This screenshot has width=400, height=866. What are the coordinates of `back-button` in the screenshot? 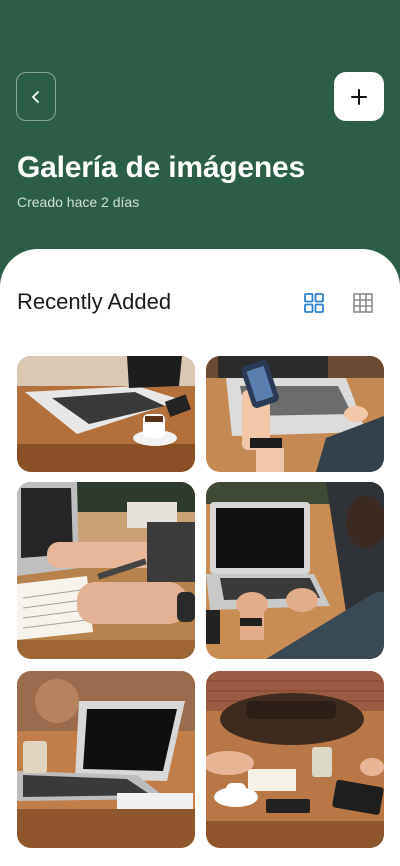 It's located at (36, 96).